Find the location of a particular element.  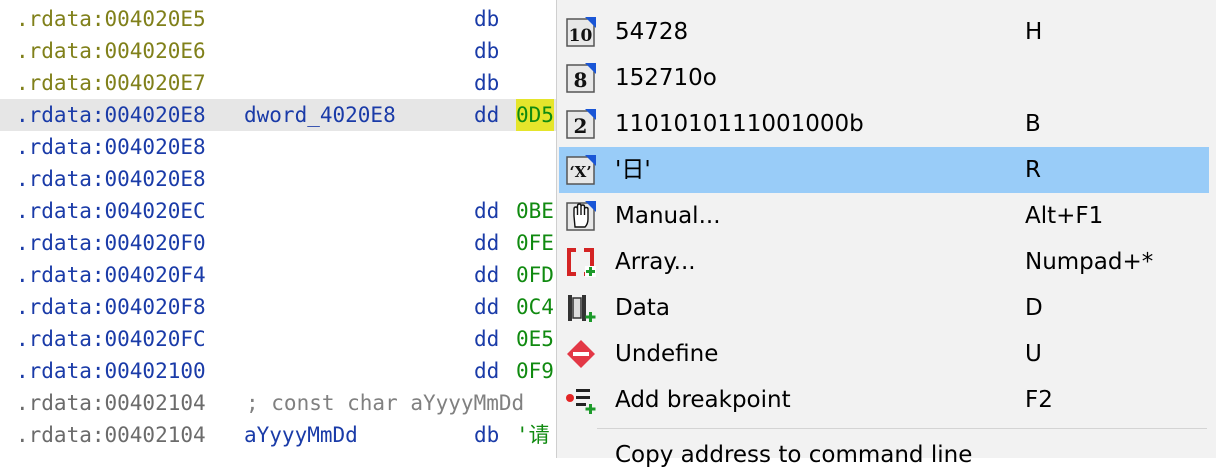

menu-item-label: Add breakpoint is located at coordinates (703, 400).